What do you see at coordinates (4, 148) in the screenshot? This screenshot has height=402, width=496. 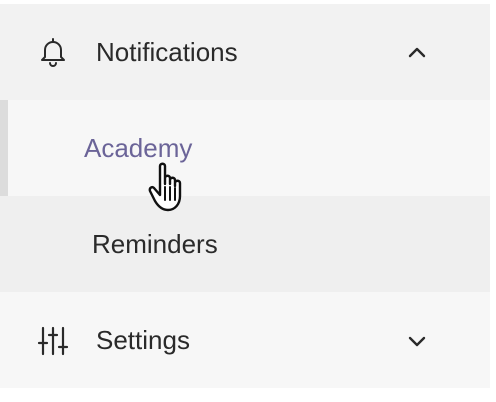 I see `active-indicator` at bounding box center [4, 148].